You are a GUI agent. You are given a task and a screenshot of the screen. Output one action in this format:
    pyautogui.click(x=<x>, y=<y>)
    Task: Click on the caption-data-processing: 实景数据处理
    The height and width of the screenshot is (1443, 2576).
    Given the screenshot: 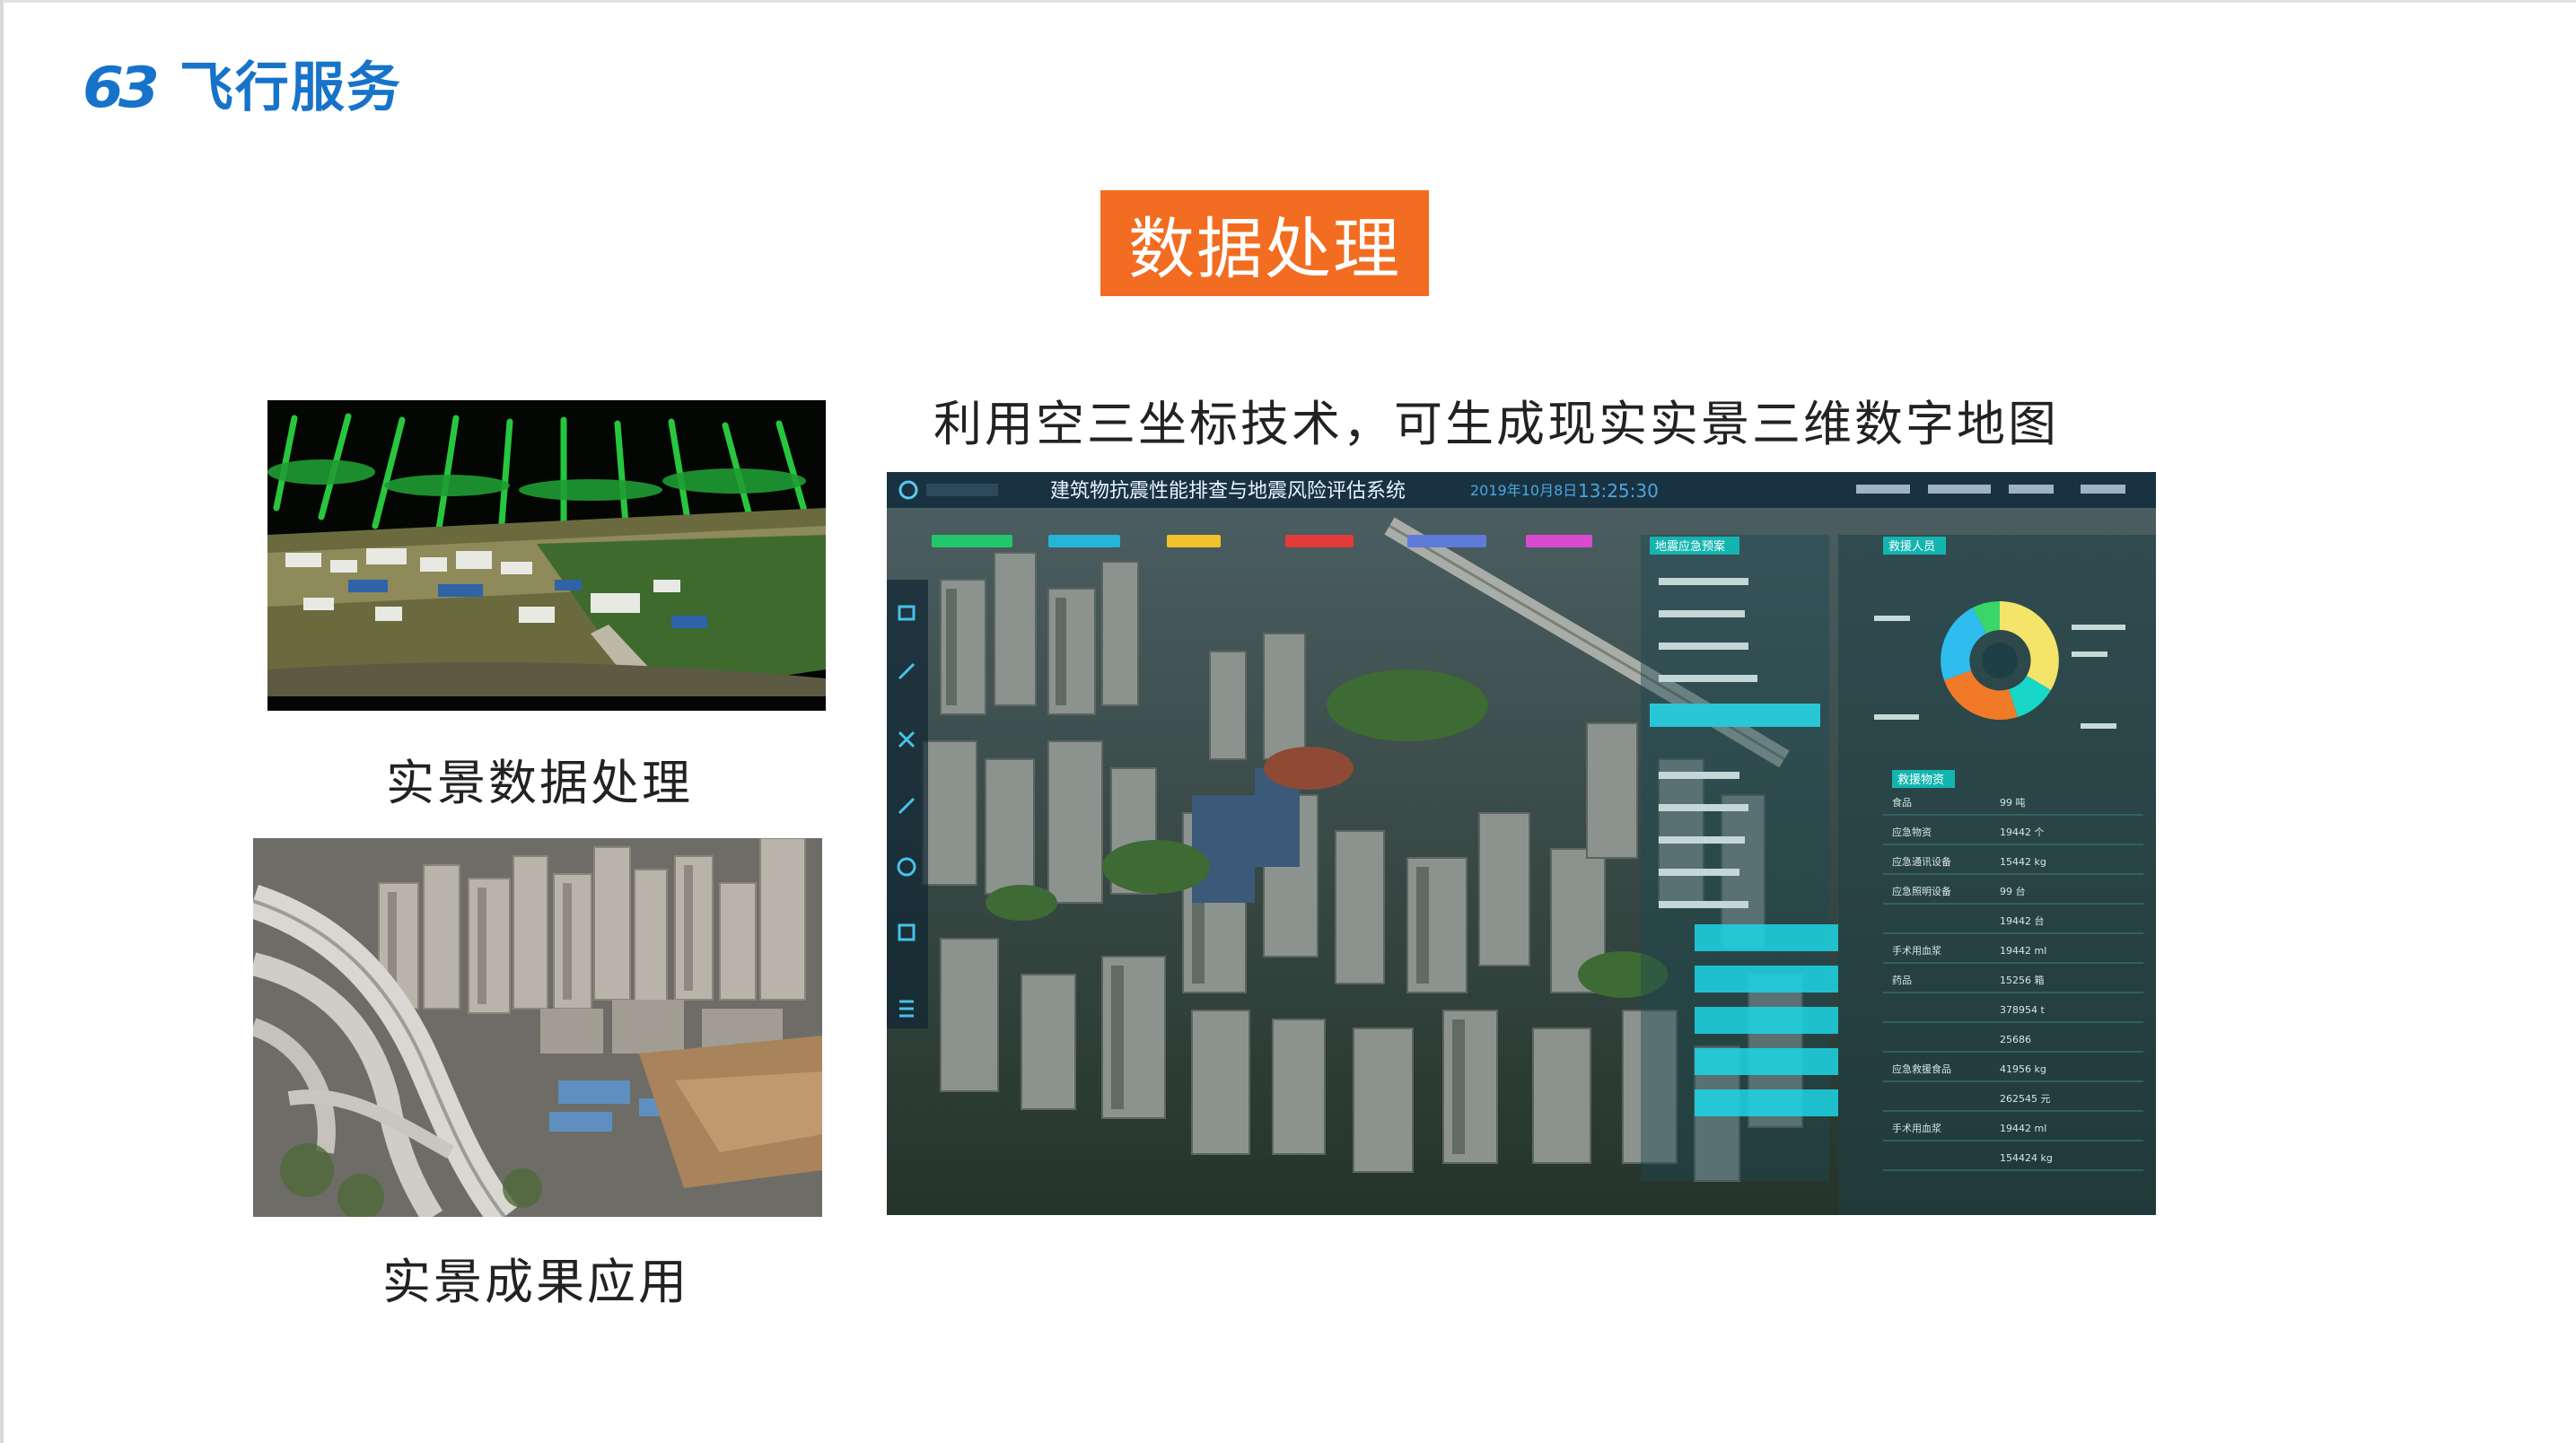 What is the action you would take?
    pyautogui.click(x=539, y=783)
    